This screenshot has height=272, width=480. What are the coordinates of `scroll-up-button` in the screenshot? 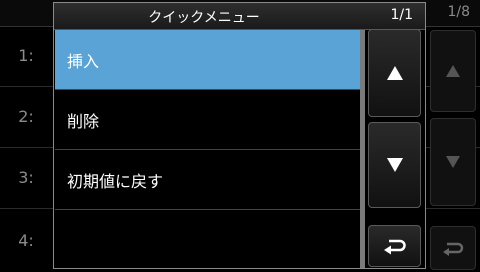 It's located at (394, 73).